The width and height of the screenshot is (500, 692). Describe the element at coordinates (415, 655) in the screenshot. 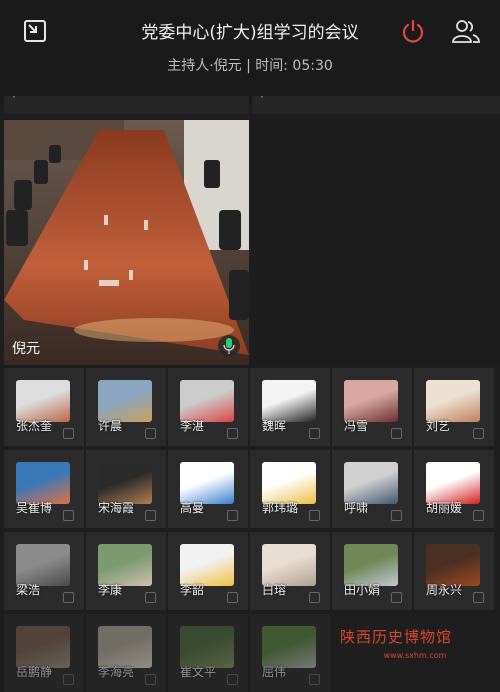

I see `watermark-url: www.sxhm.com` at that location.